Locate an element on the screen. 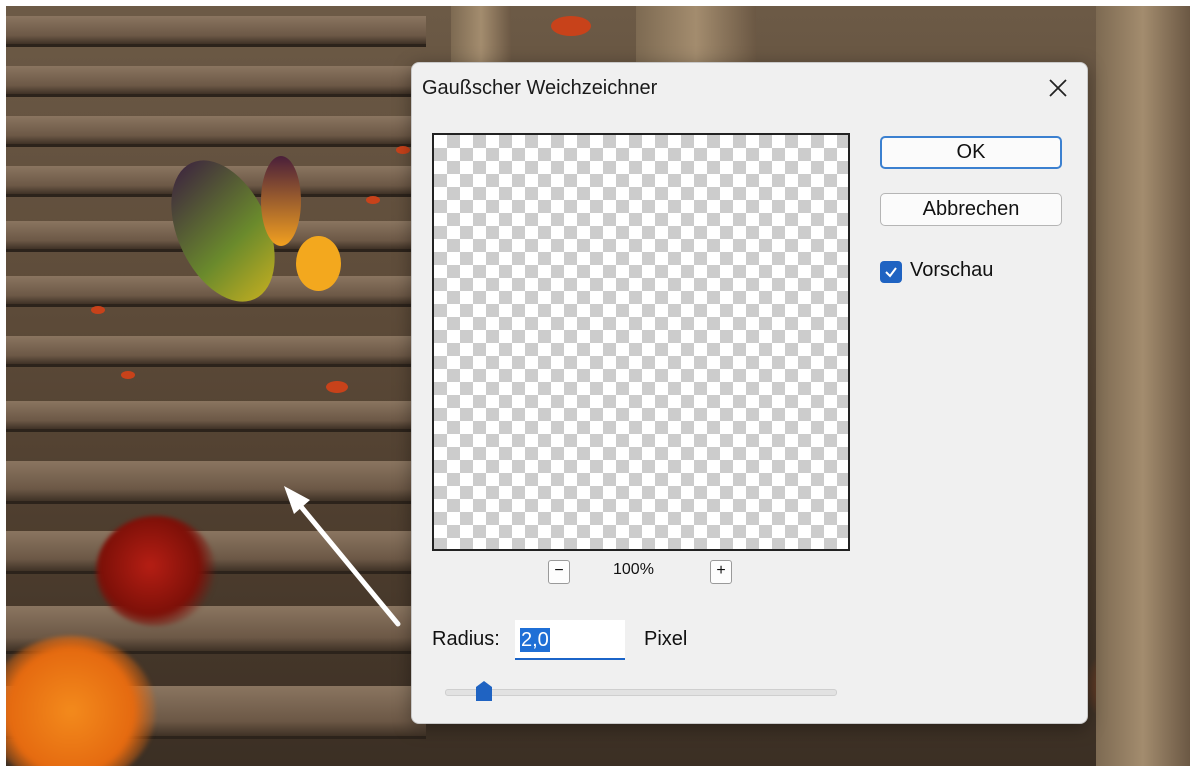 This screenshot has width=1190, height=766. zoom-level: 100% is located at coordinates (633, 569).